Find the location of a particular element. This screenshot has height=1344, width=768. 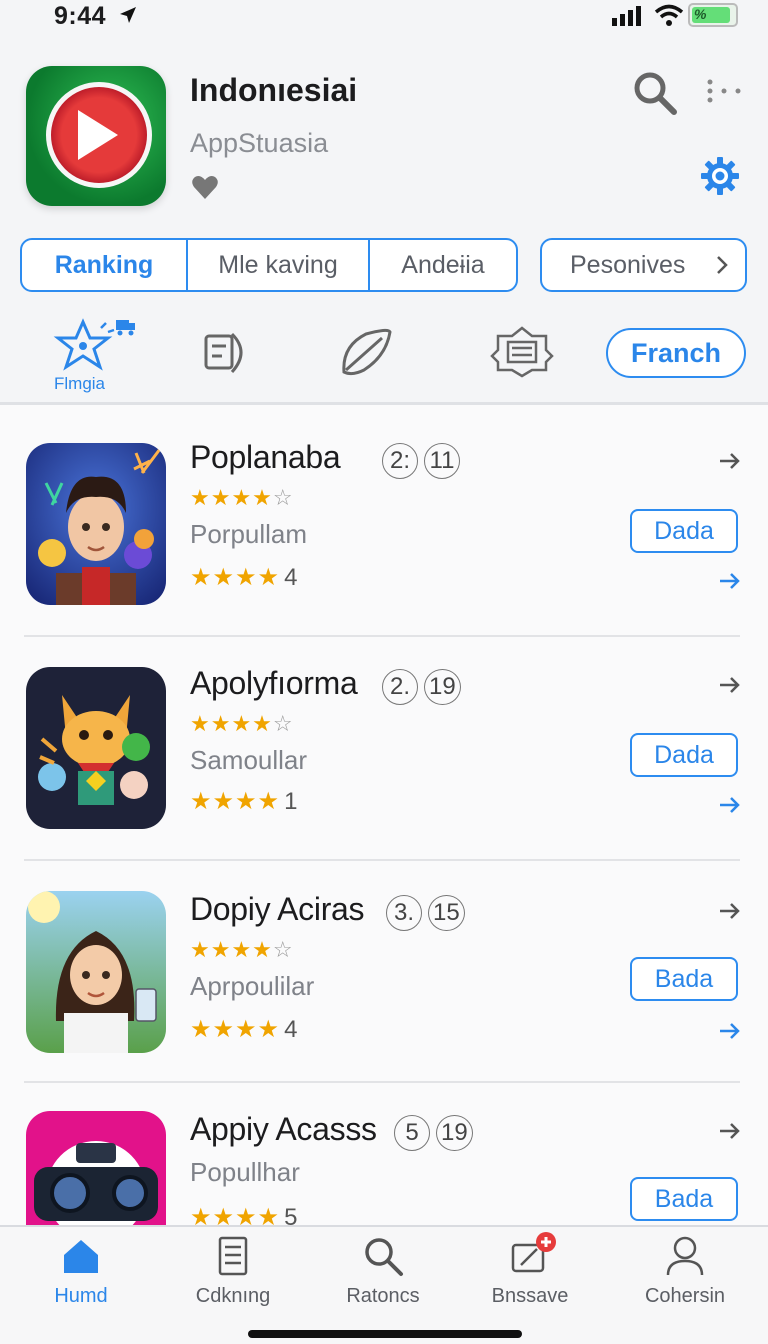

signal-icon is located at coordinates (626, 16).